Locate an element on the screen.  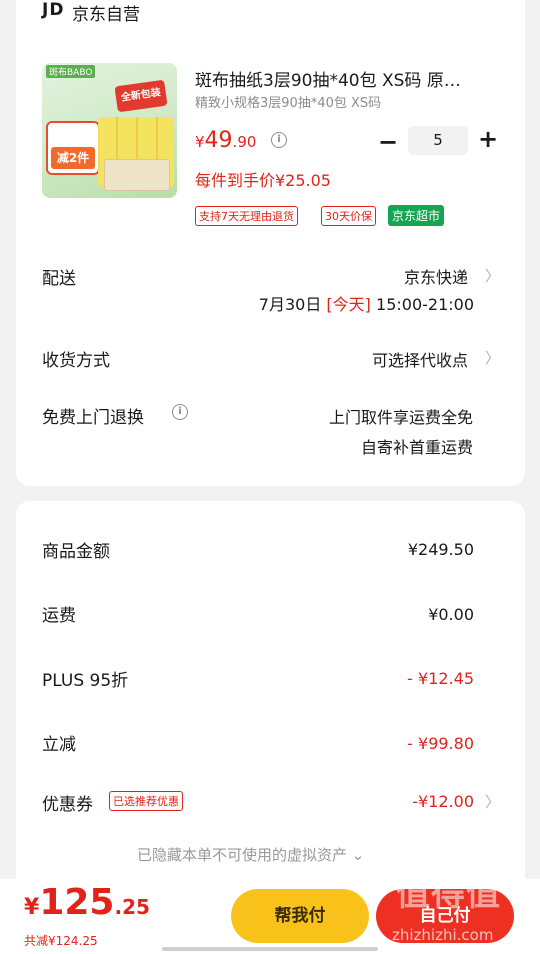
delivery-label: 配送 is located at coordinates (59, 279).